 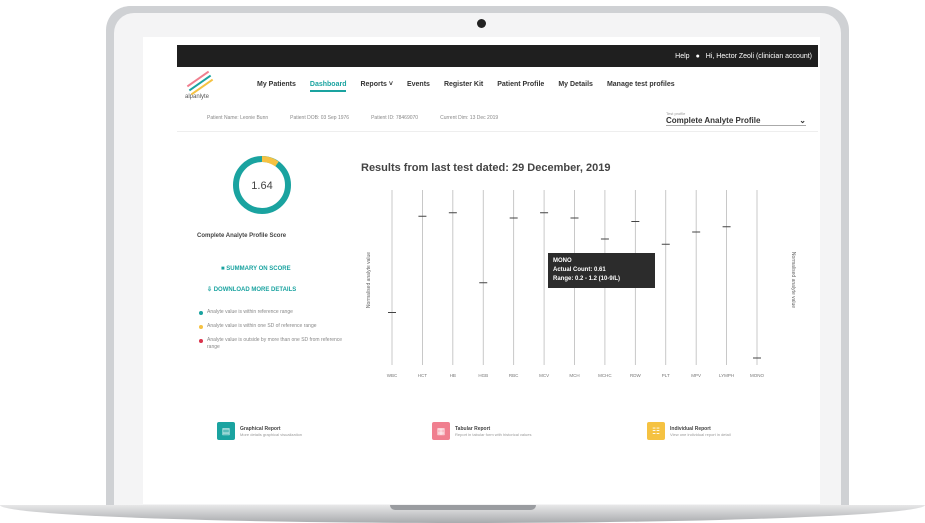 What do you see at coordinates (696, 375) in the screenshot?
I see `x-tick-label: MPV` at bounding box center [696, 375].